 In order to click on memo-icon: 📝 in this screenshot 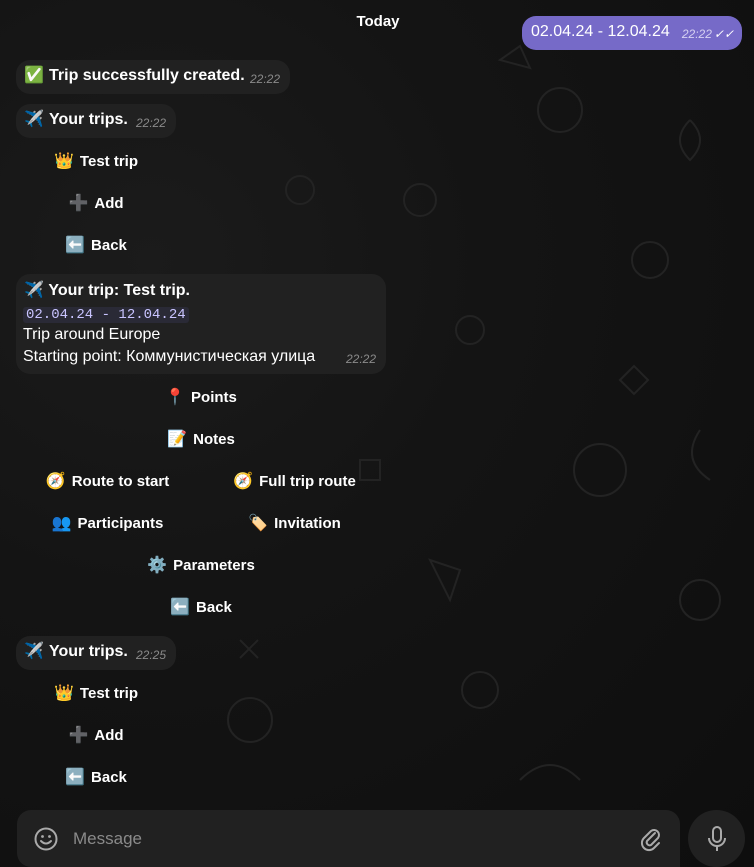, I will do `click(177, 439)`.